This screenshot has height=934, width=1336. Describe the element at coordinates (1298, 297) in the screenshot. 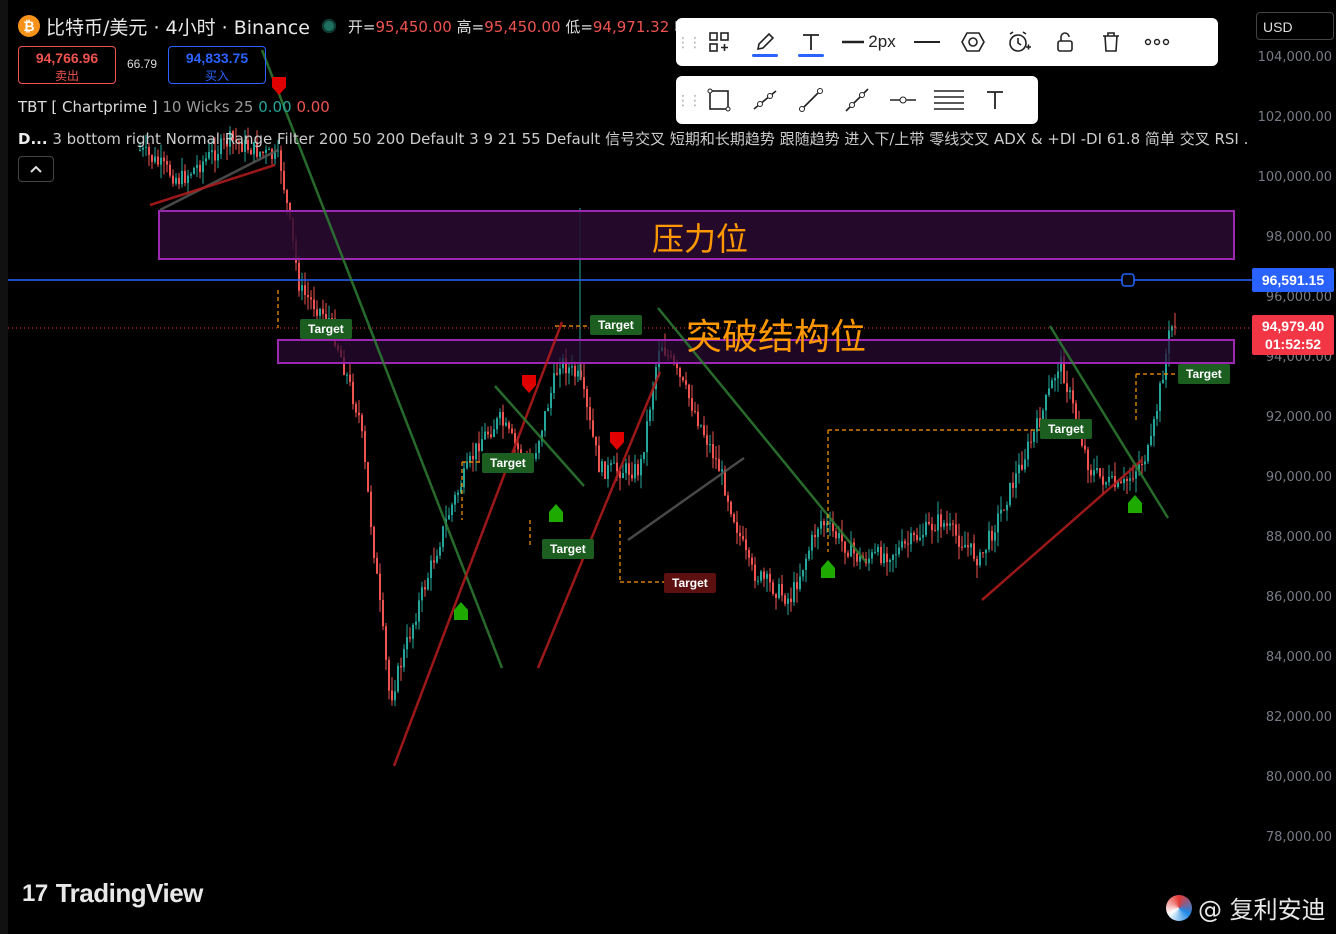

I see `price-axis-label: 96,000.00` at that location.